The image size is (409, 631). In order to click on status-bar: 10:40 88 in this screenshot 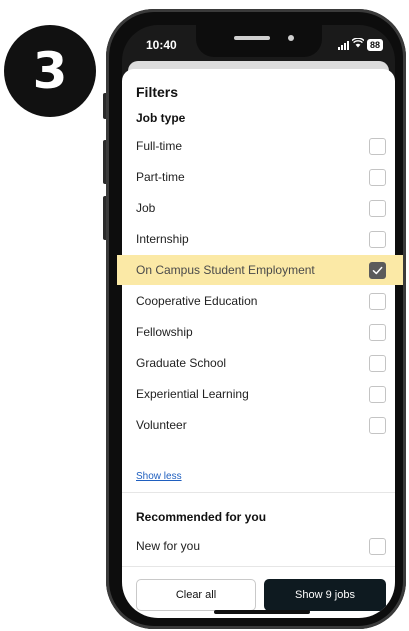, I will do `click(258, 44)`.